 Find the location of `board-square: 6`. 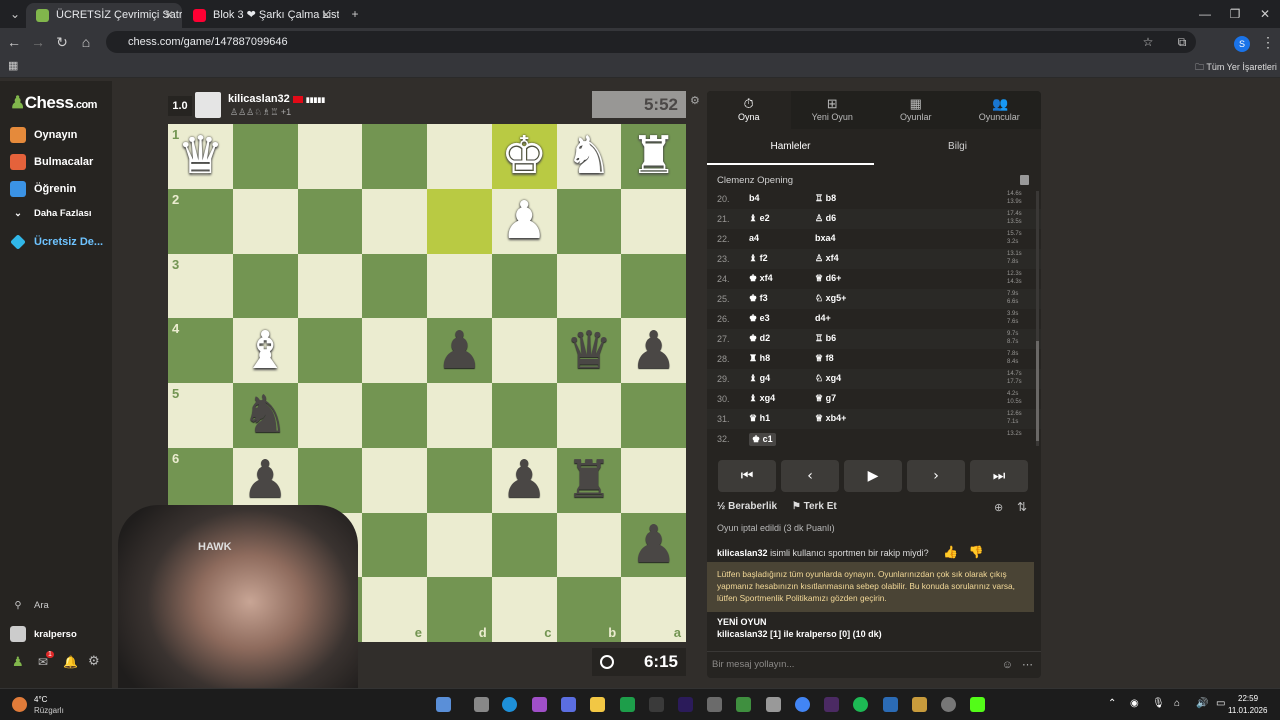

board-square: 6 is located at coordinates (200, 480).